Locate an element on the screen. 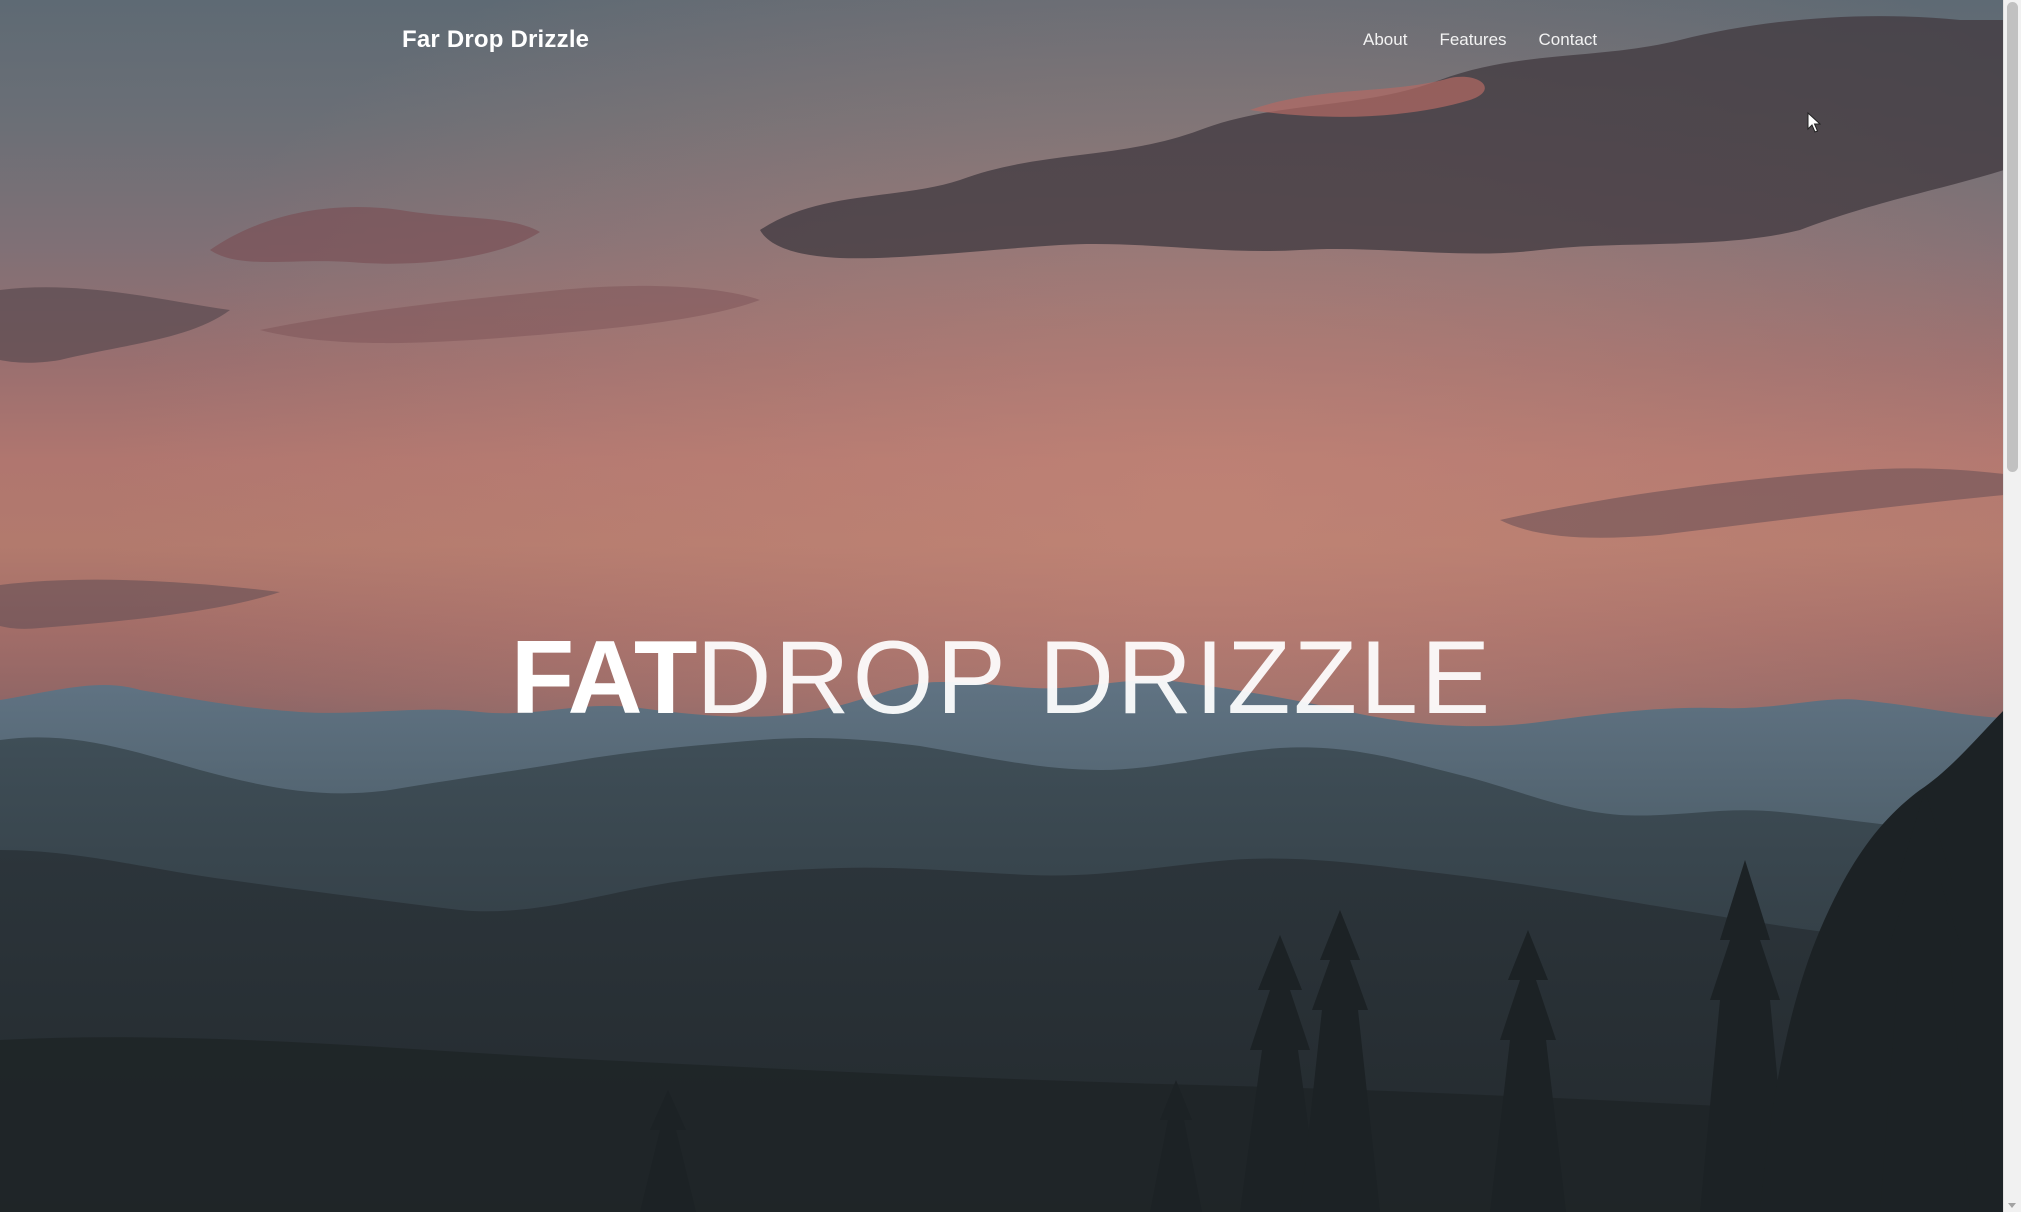 This screenshot has width=2021, height=1212. brand-logo-link: Far Drop Drizzle is located at coordinates (495, 40).